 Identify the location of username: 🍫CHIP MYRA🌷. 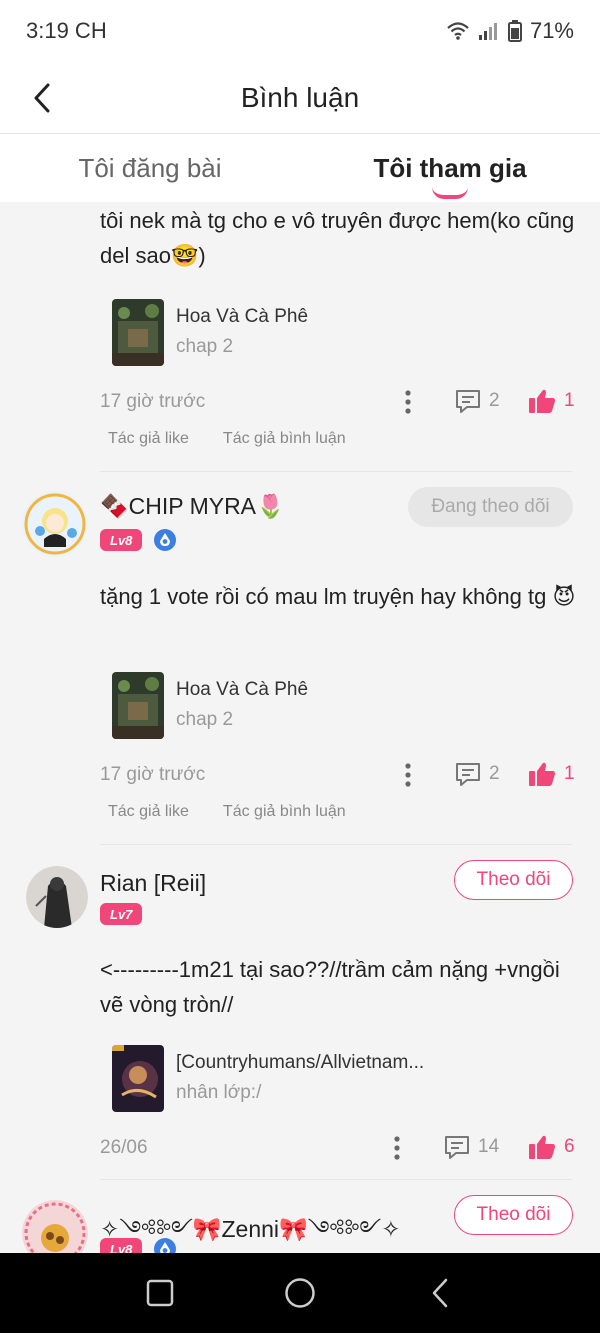
(192, 506).